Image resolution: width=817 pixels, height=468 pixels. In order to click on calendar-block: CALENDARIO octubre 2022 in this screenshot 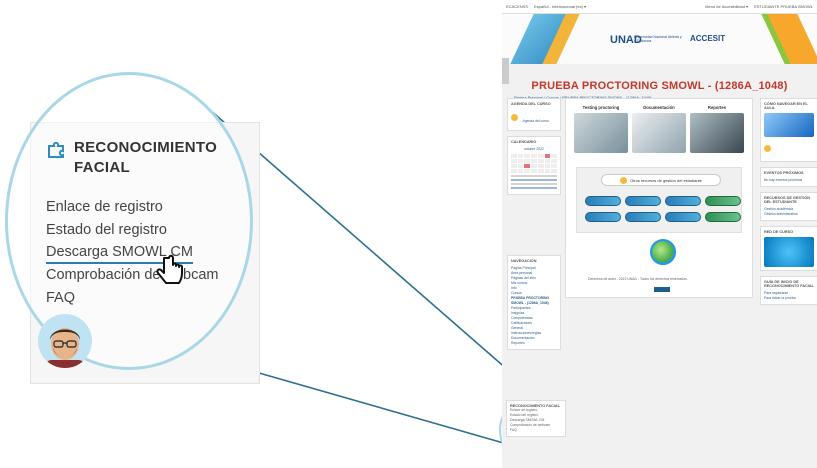, I will do `click(534, 165)`.